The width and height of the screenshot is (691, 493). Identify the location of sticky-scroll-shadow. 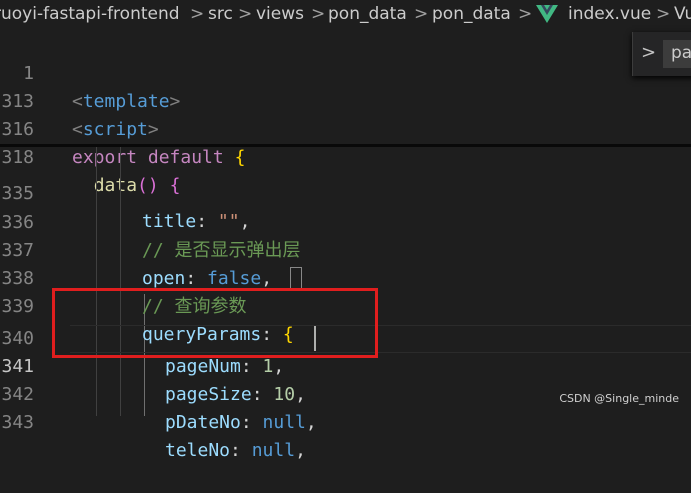
(345, 145).